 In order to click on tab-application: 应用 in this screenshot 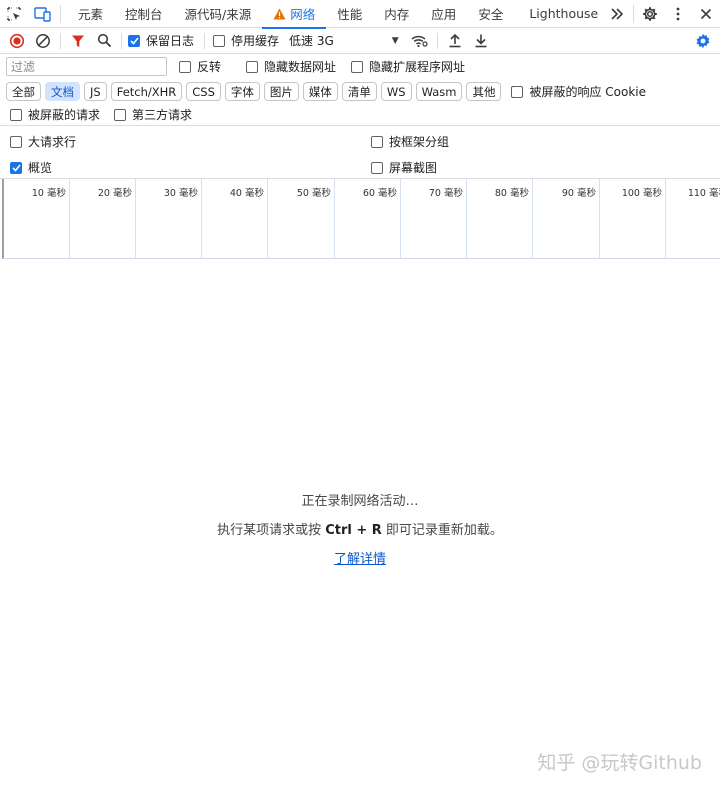, I will do `click(443, 14)`.